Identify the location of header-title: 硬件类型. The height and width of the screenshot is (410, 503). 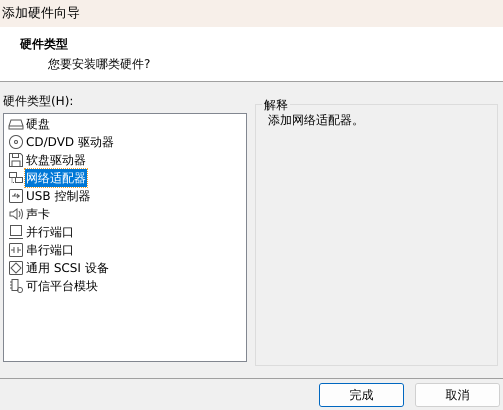
(44, 44).